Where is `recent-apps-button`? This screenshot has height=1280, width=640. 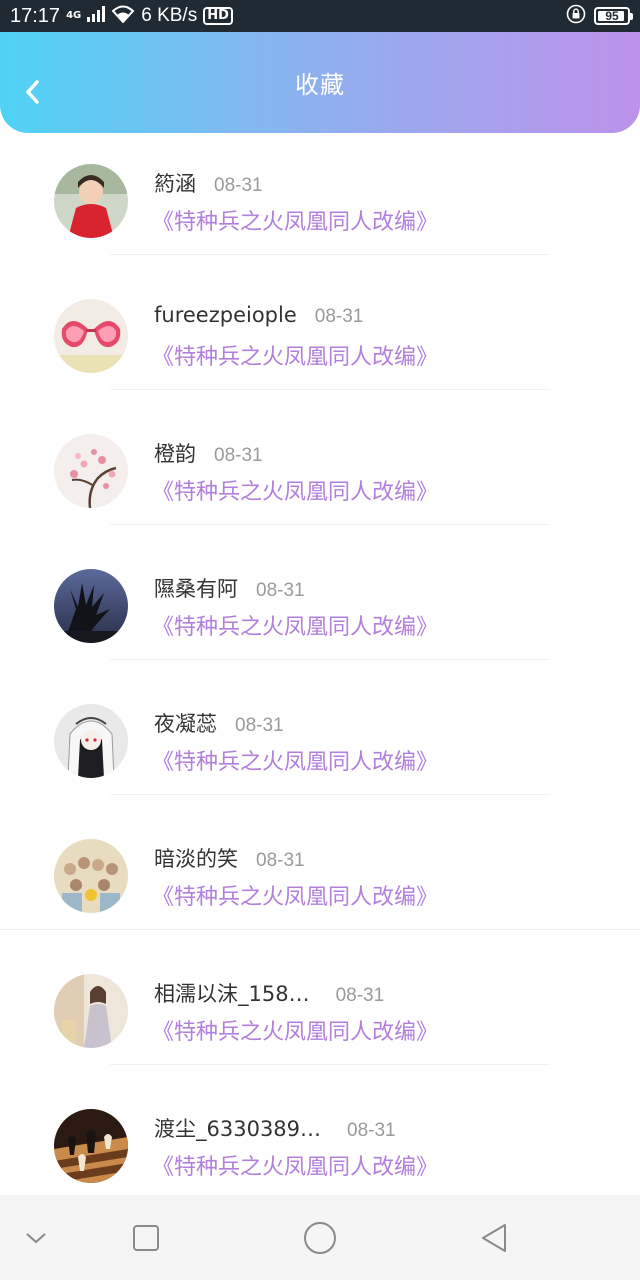
recent-apps-button is located at coordinates (146, 1237).